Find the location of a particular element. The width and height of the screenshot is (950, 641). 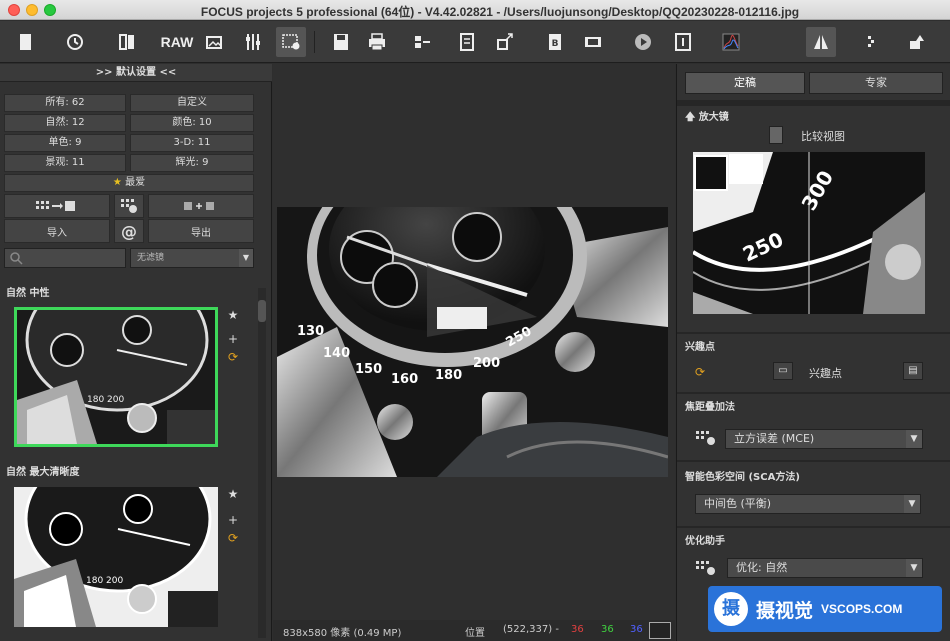

magnifier-view: 250 300 is located at coordinates (809, 233).